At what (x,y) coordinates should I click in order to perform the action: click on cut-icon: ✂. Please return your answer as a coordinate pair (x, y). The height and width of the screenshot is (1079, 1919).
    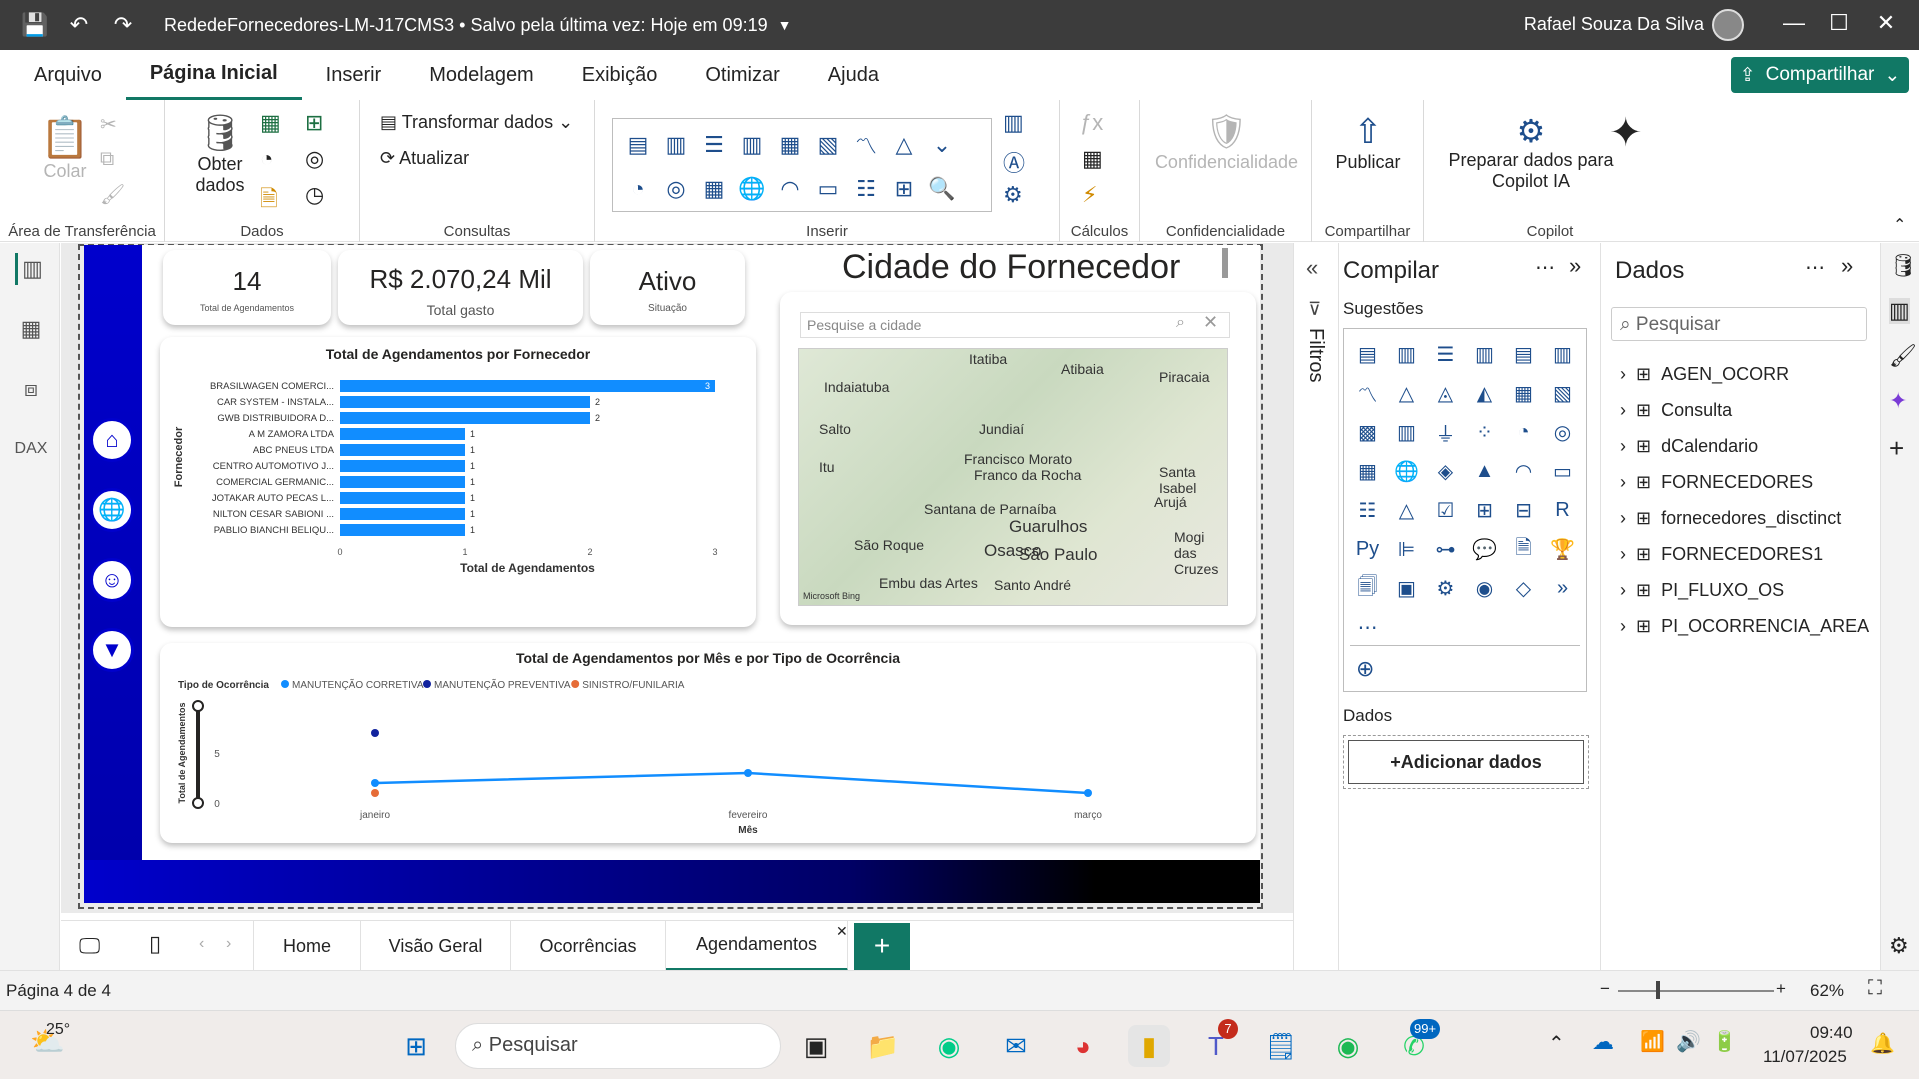
    Looking at the image, I should click on (108, 124).